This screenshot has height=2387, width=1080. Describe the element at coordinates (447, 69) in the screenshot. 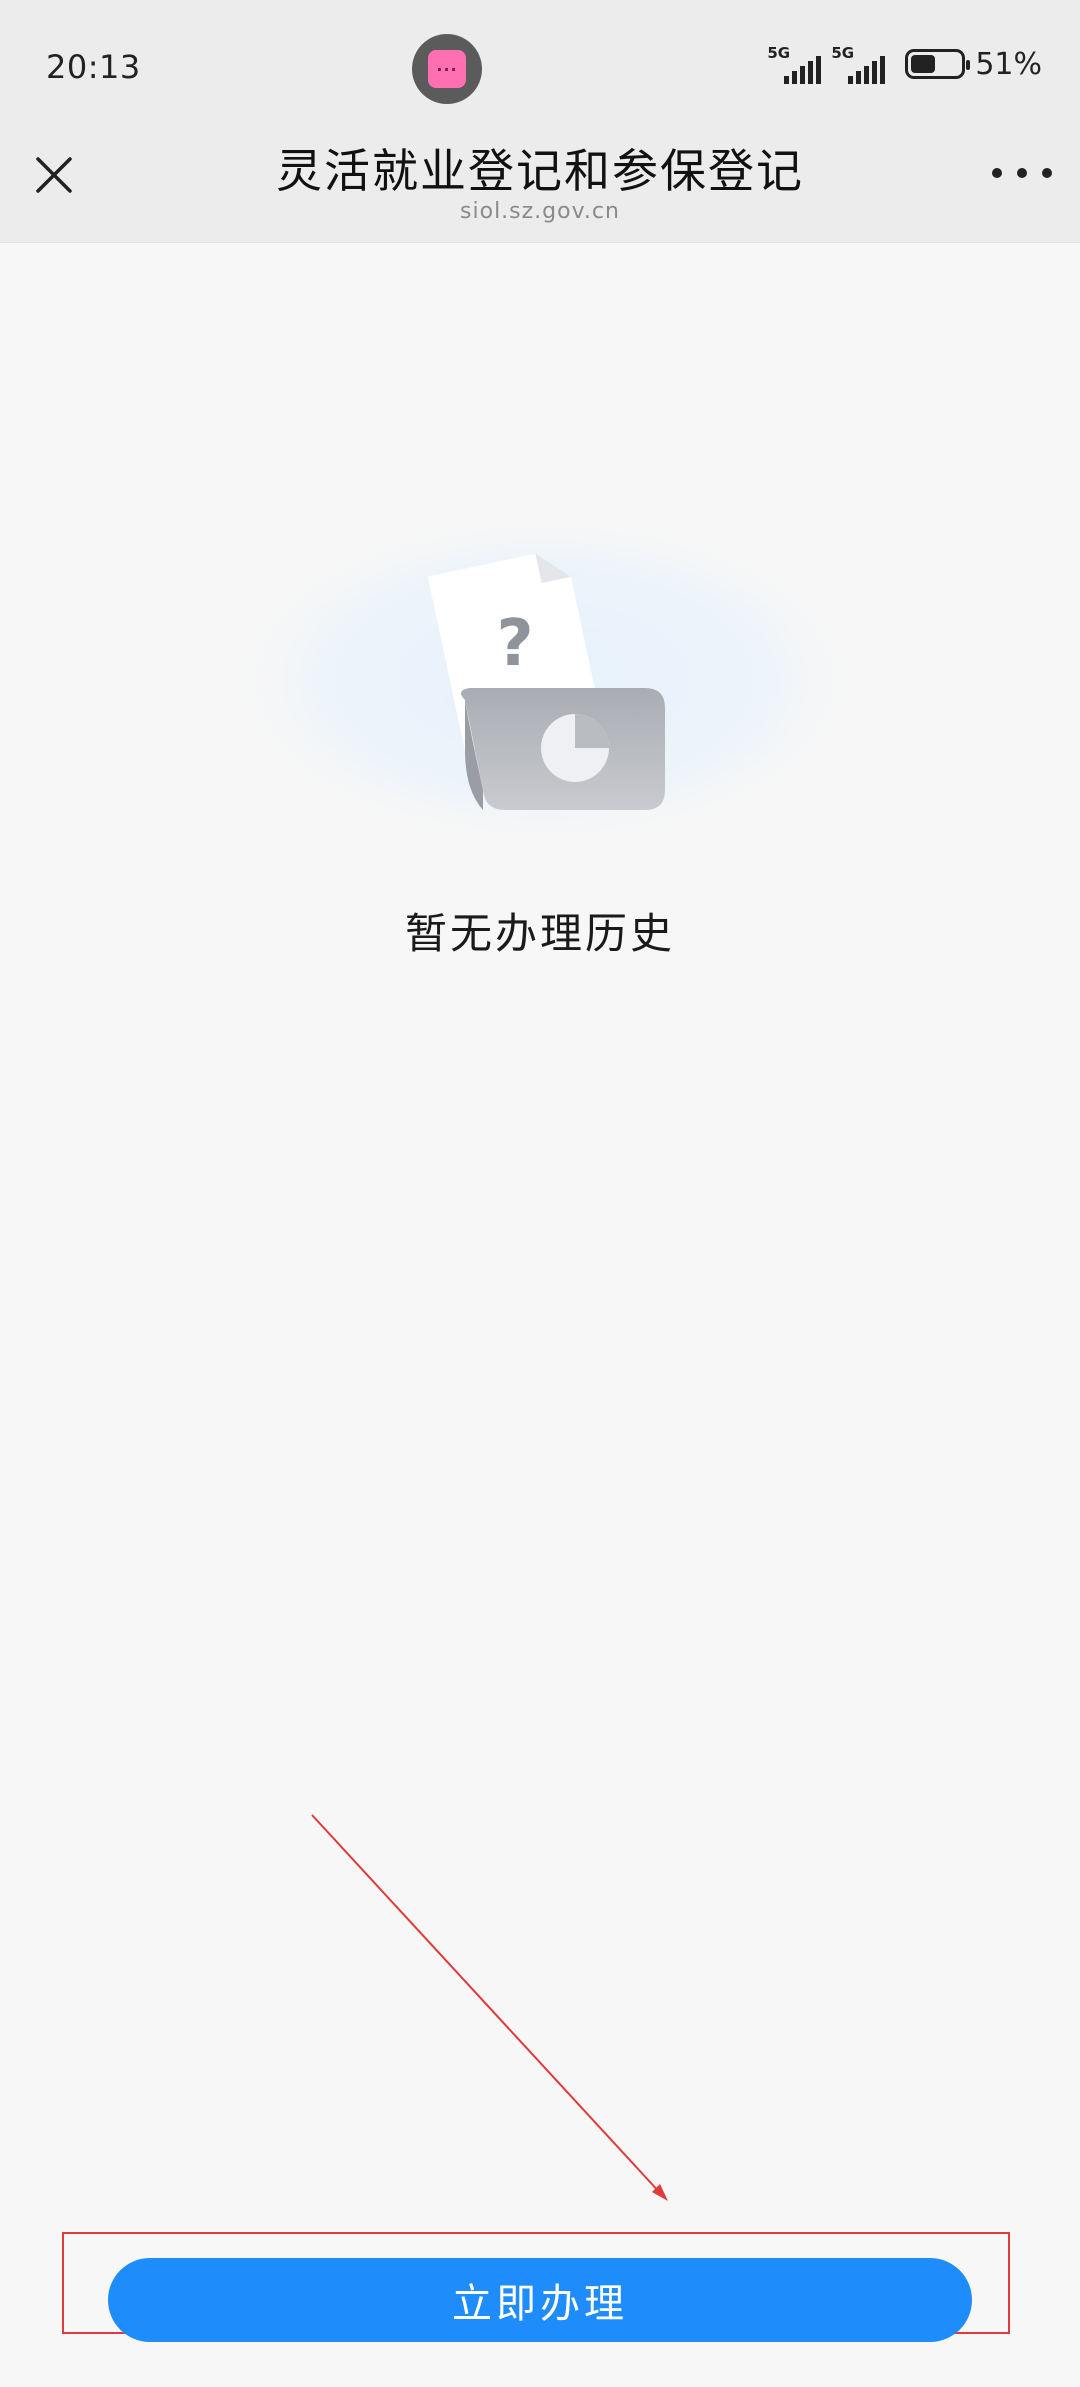

I see `pink-app-icon: ···` at that location.